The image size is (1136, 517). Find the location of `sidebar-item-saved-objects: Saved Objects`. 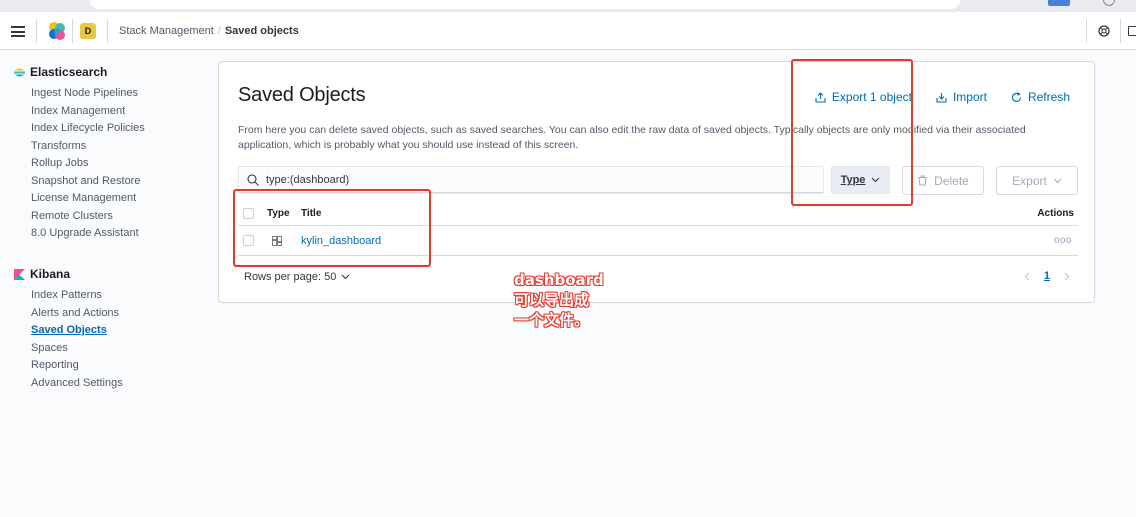

sidebar-item-saved-objects: Saved Objects is located at coordinates (77, 331).